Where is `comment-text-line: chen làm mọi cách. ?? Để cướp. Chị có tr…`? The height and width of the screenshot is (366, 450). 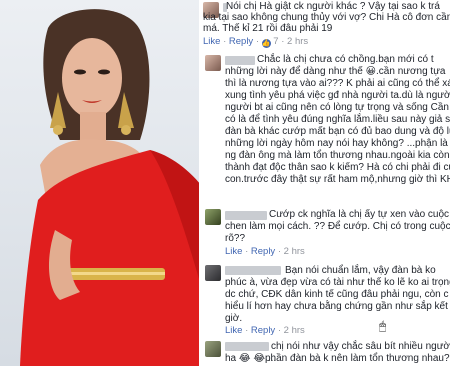
comment-text-line: chen làm mọi cách. ?? Để cướp. Chị có tr… is located at coordinates (337, 226).